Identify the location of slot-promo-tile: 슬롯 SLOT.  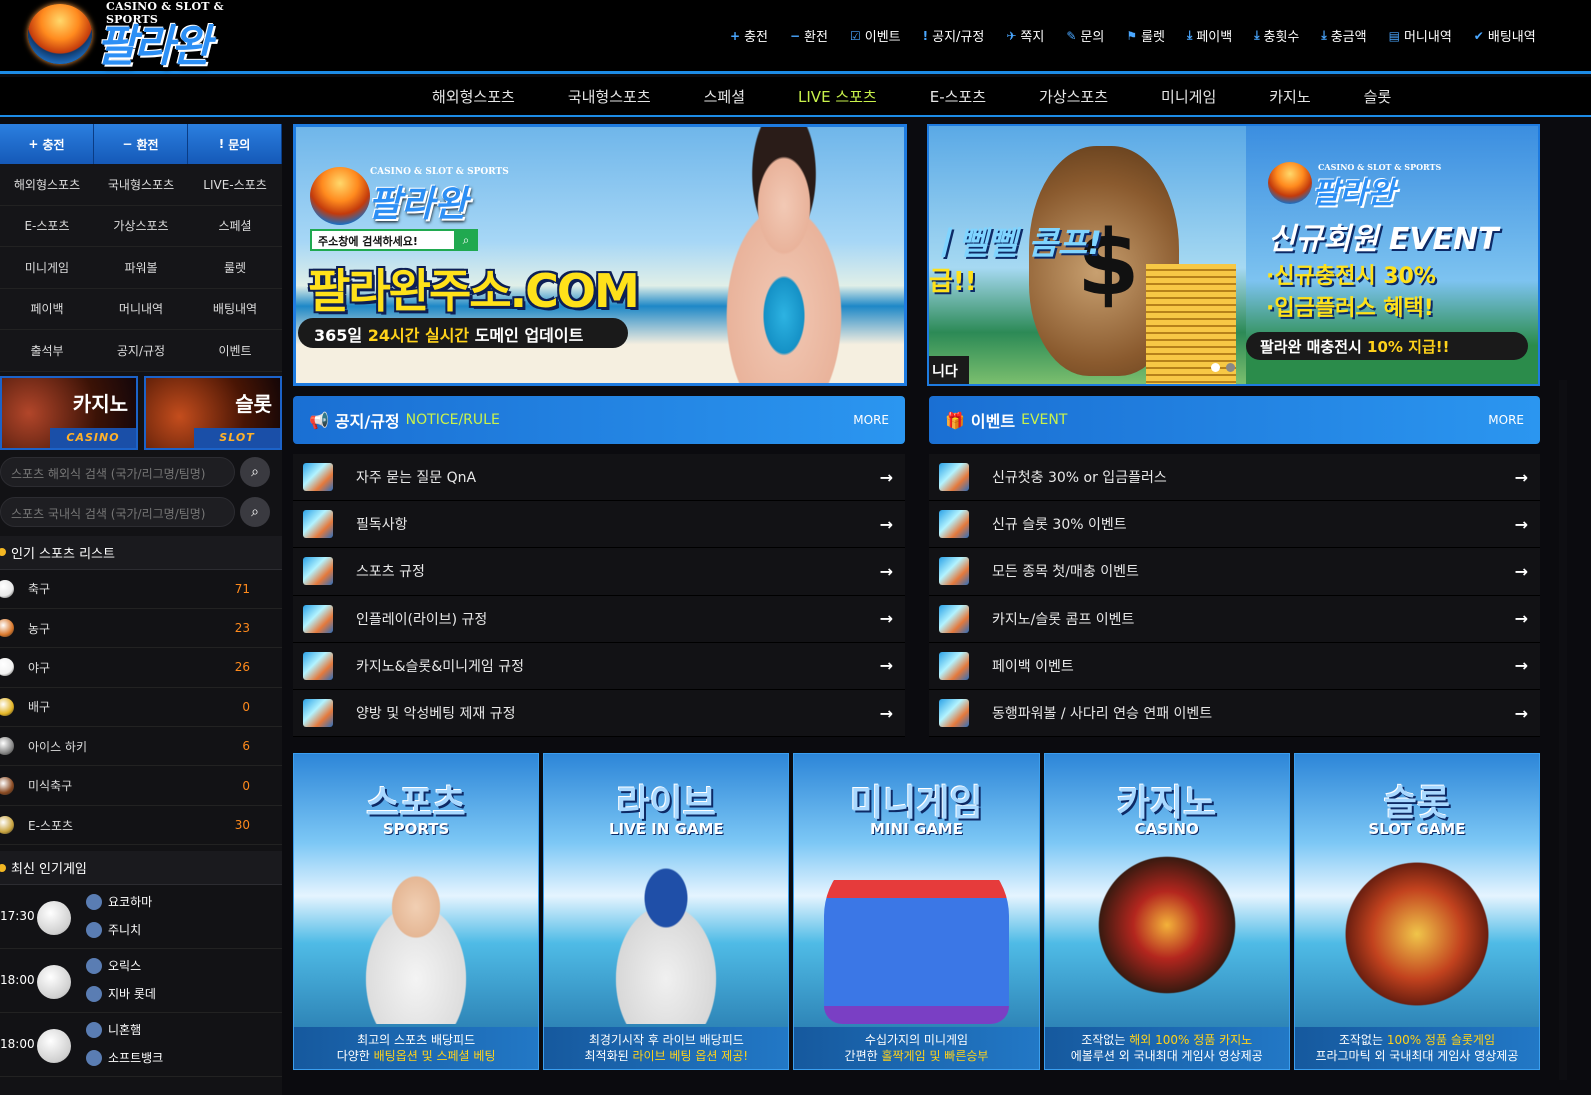
(213, 412).